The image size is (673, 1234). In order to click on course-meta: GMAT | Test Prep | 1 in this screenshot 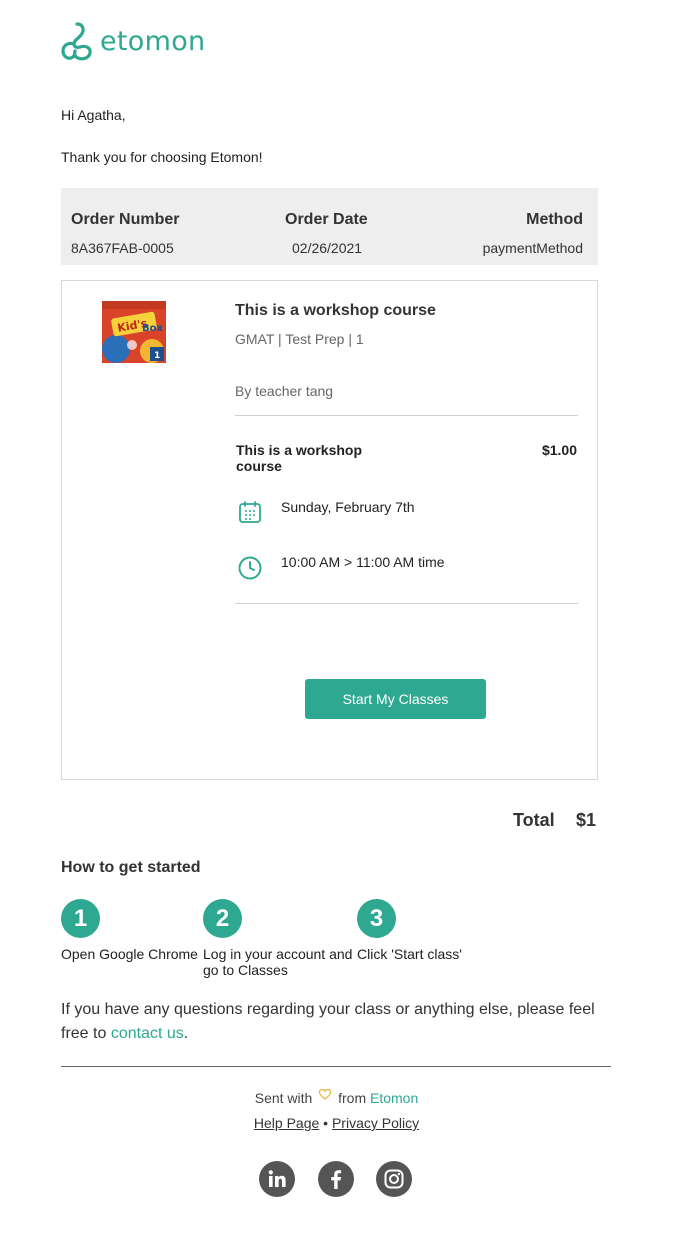, I will do `click(299, 339)`.